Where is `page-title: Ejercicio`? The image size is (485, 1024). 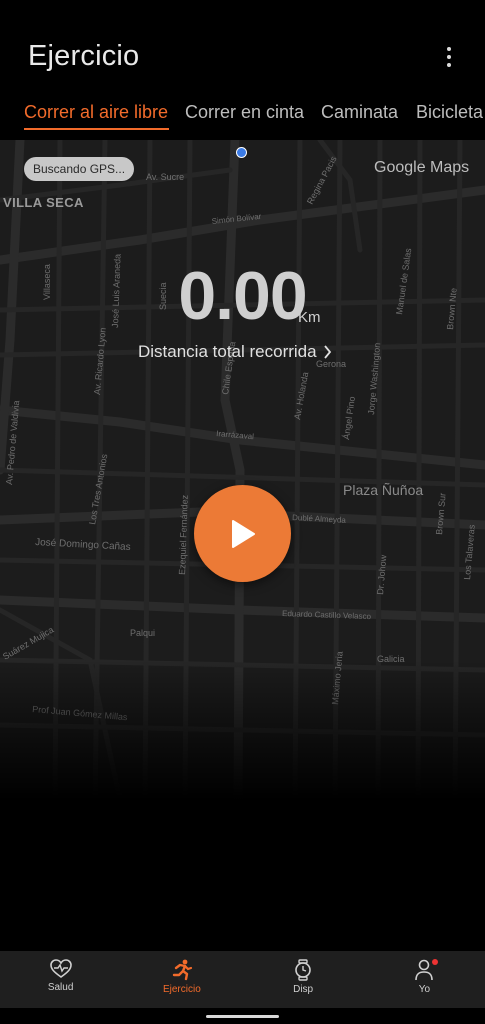 page-title: Ejercicio is located at coordinates (84, 56).